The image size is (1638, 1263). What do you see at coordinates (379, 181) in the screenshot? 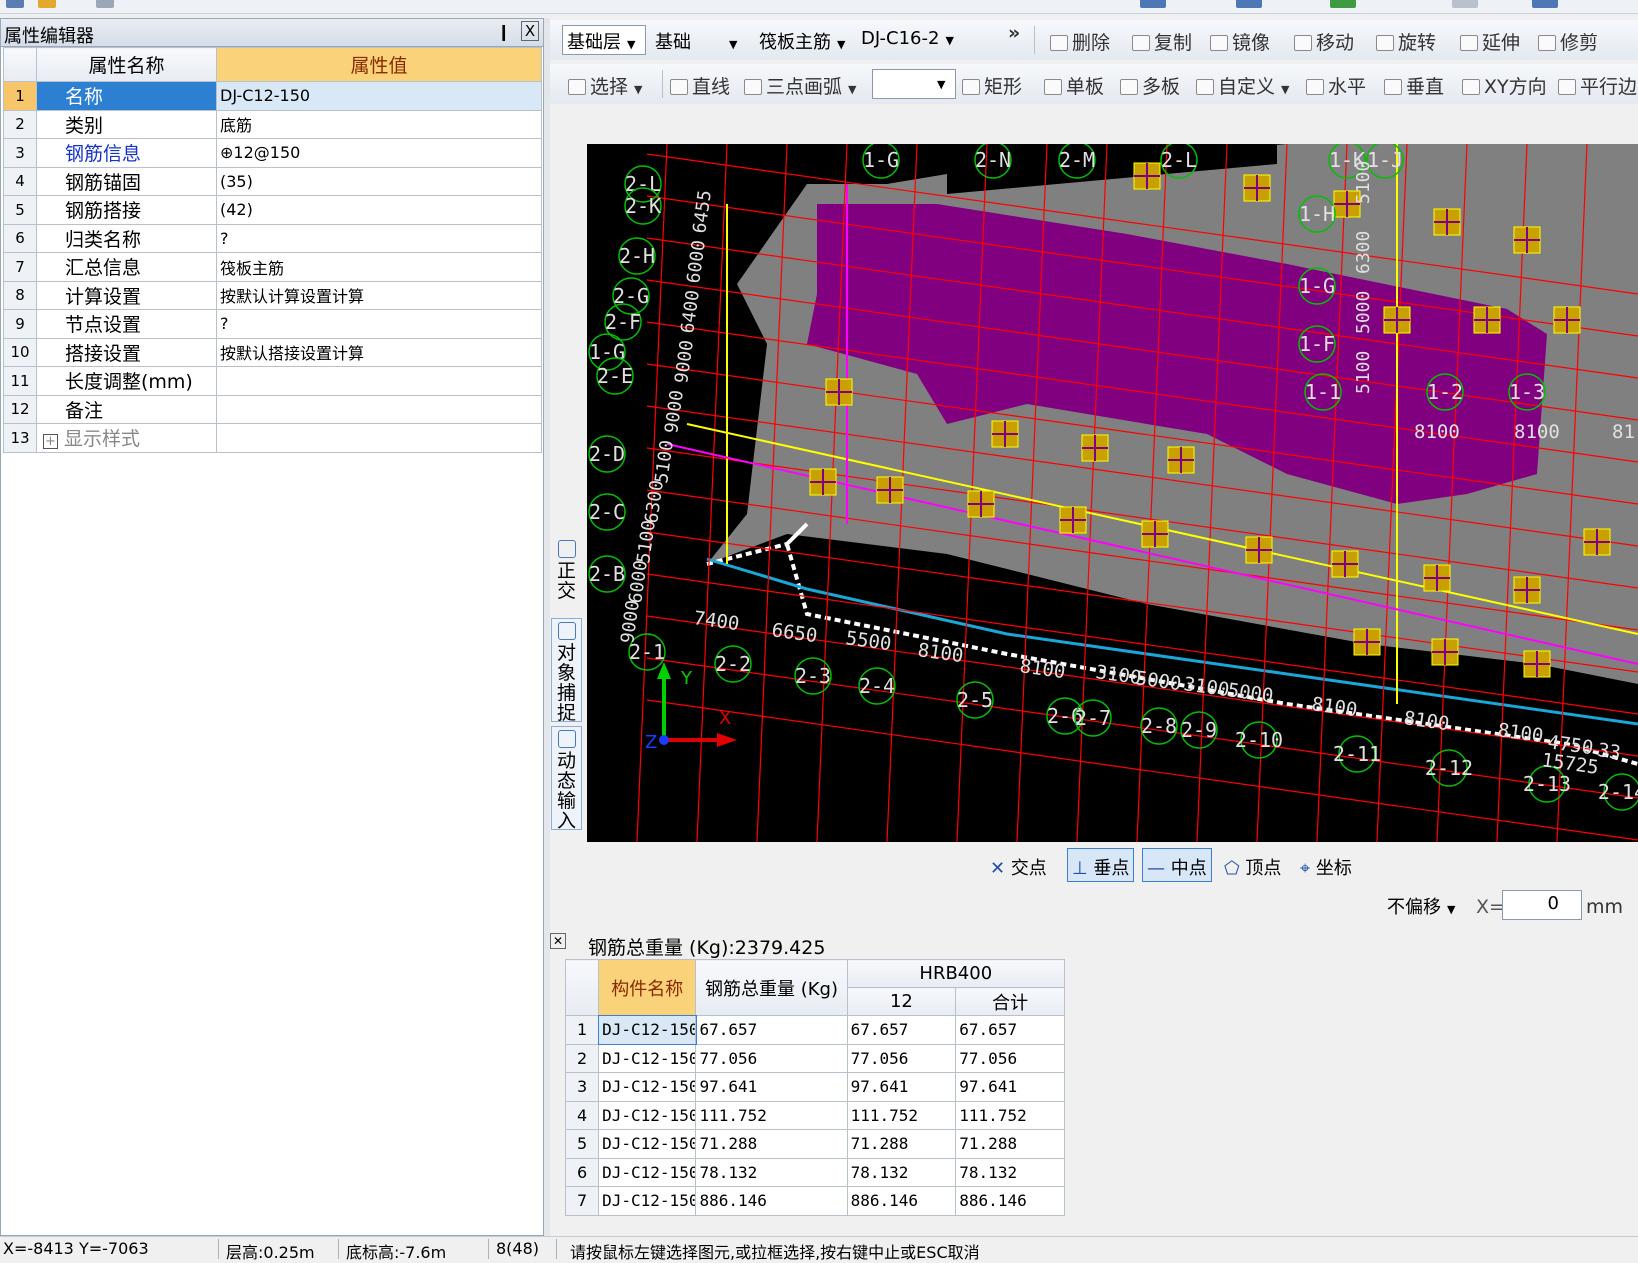
I see `property-value: (35)` at bounding box center [379, 181].